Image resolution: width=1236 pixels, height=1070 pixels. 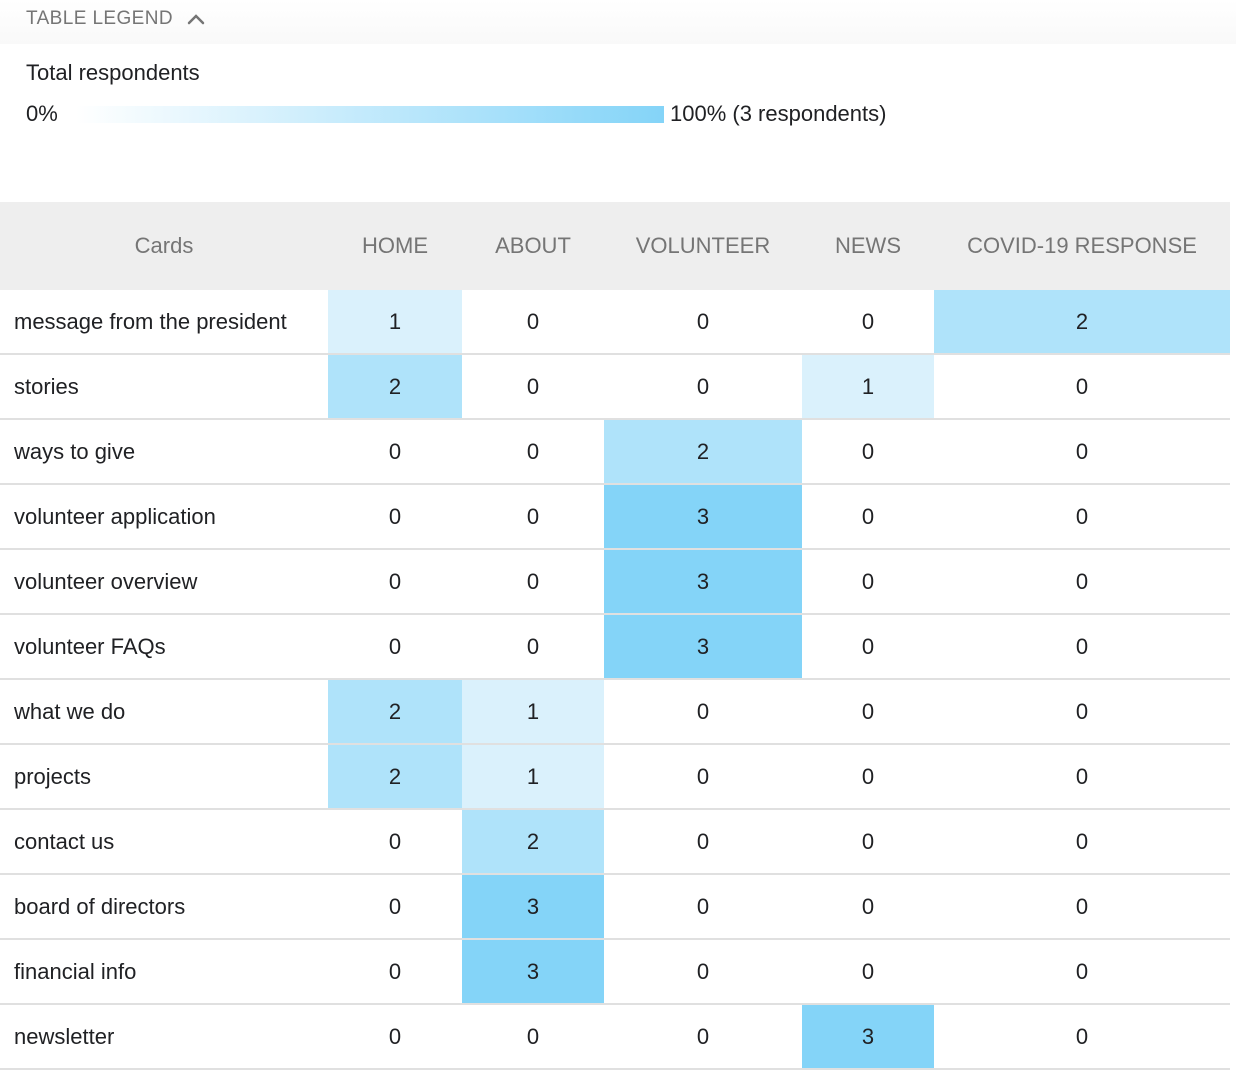 I want to click on column-header-cards: Cards, so click(x=164, y=246).